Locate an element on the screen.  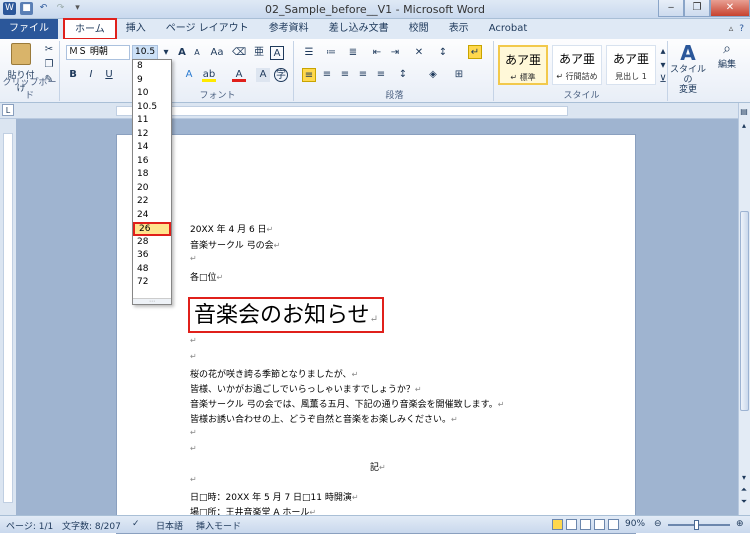
align-left-icon: ≡ is located at coordinates (309, 75).